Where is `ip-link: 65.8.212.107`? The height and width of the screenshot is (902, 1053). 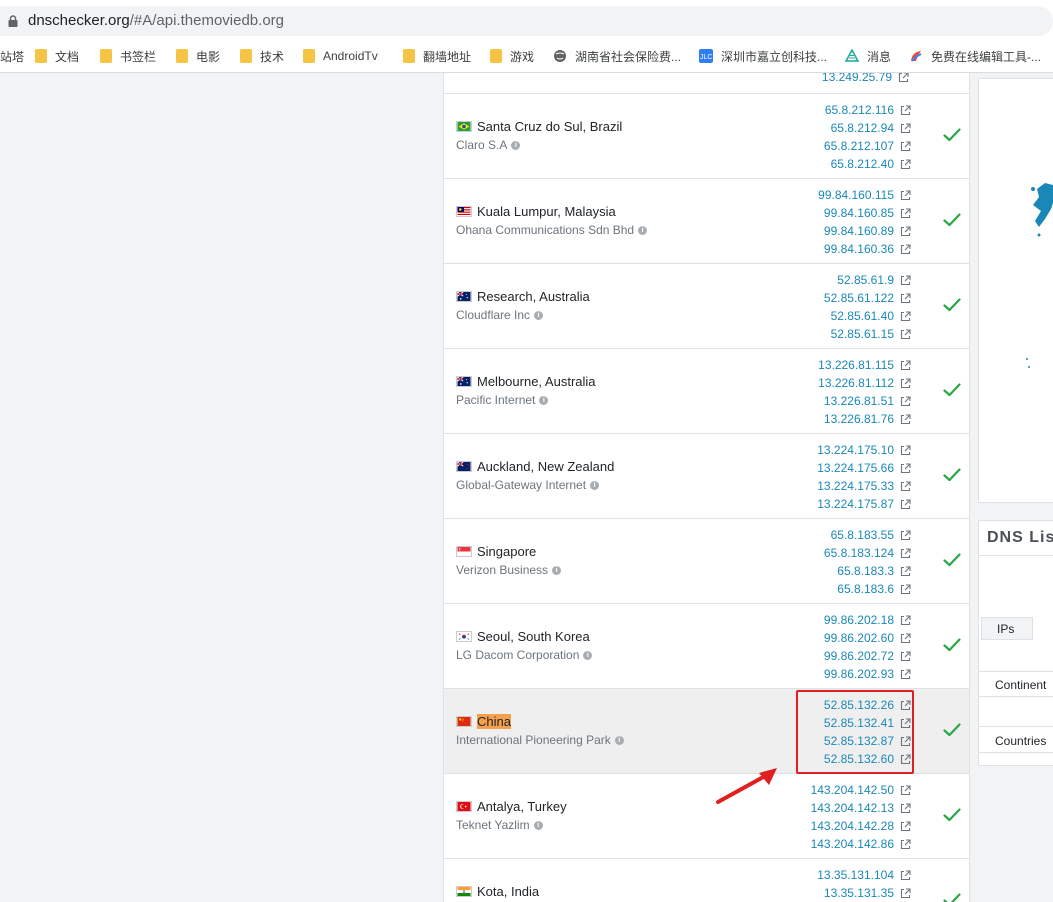
ip-link: 65.8.212.107 is located at coordinates (867, 146).